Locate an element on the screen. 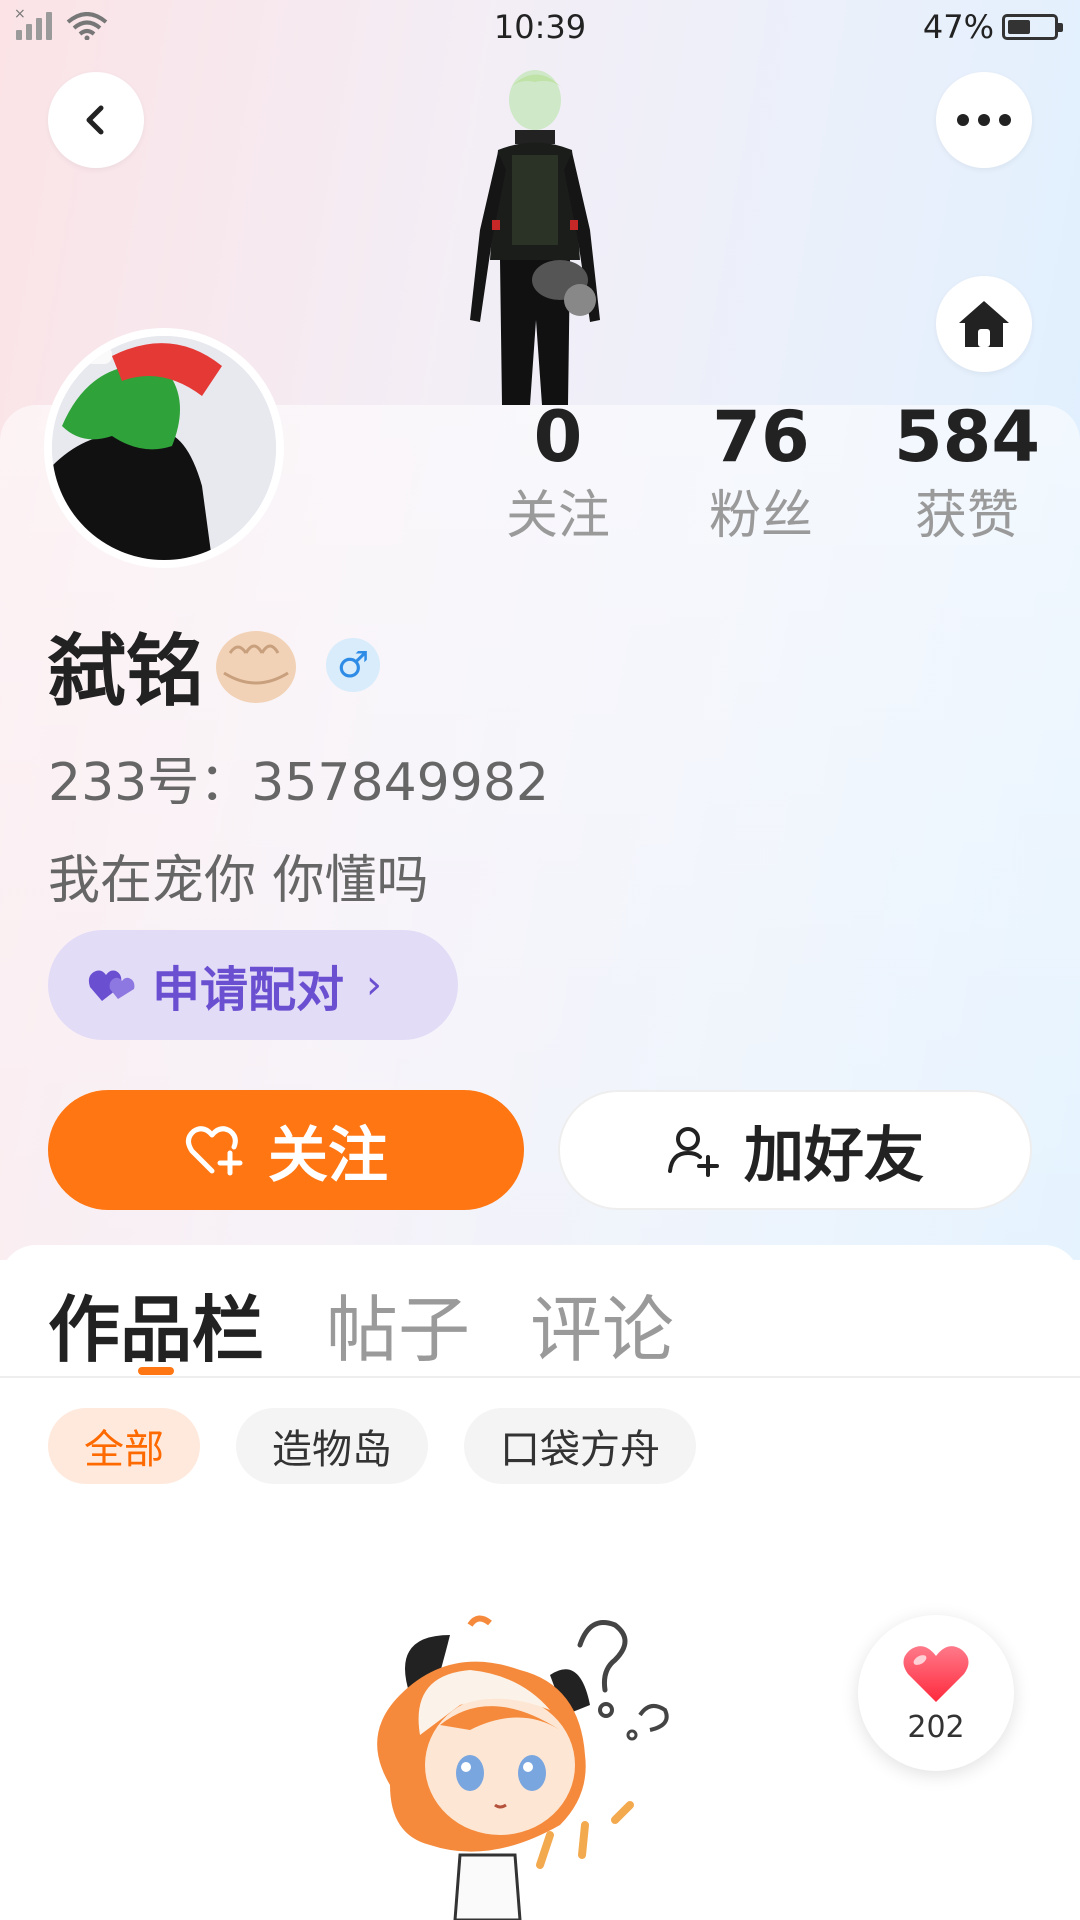 This screenshot has width=1080, height=1920. gender-male-icon: ♂ is located at coordinates (353, 665).